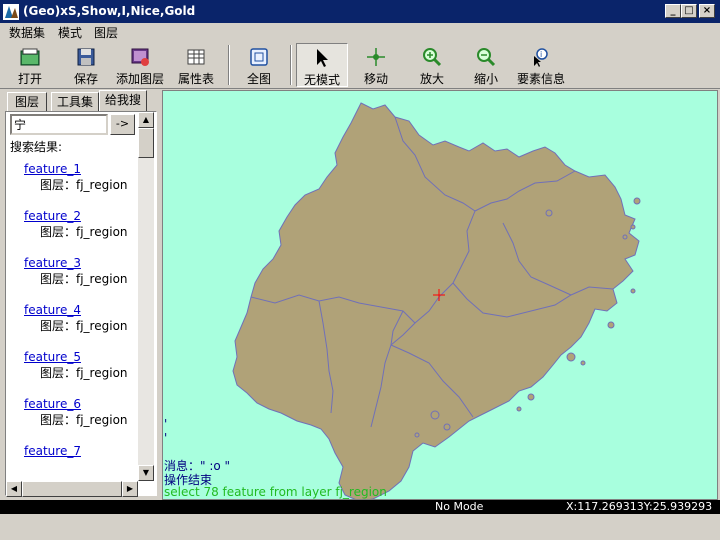 The width and height of the screenshot is (720, 540). I want to click on zoom-in-icon, so click(432, 57).